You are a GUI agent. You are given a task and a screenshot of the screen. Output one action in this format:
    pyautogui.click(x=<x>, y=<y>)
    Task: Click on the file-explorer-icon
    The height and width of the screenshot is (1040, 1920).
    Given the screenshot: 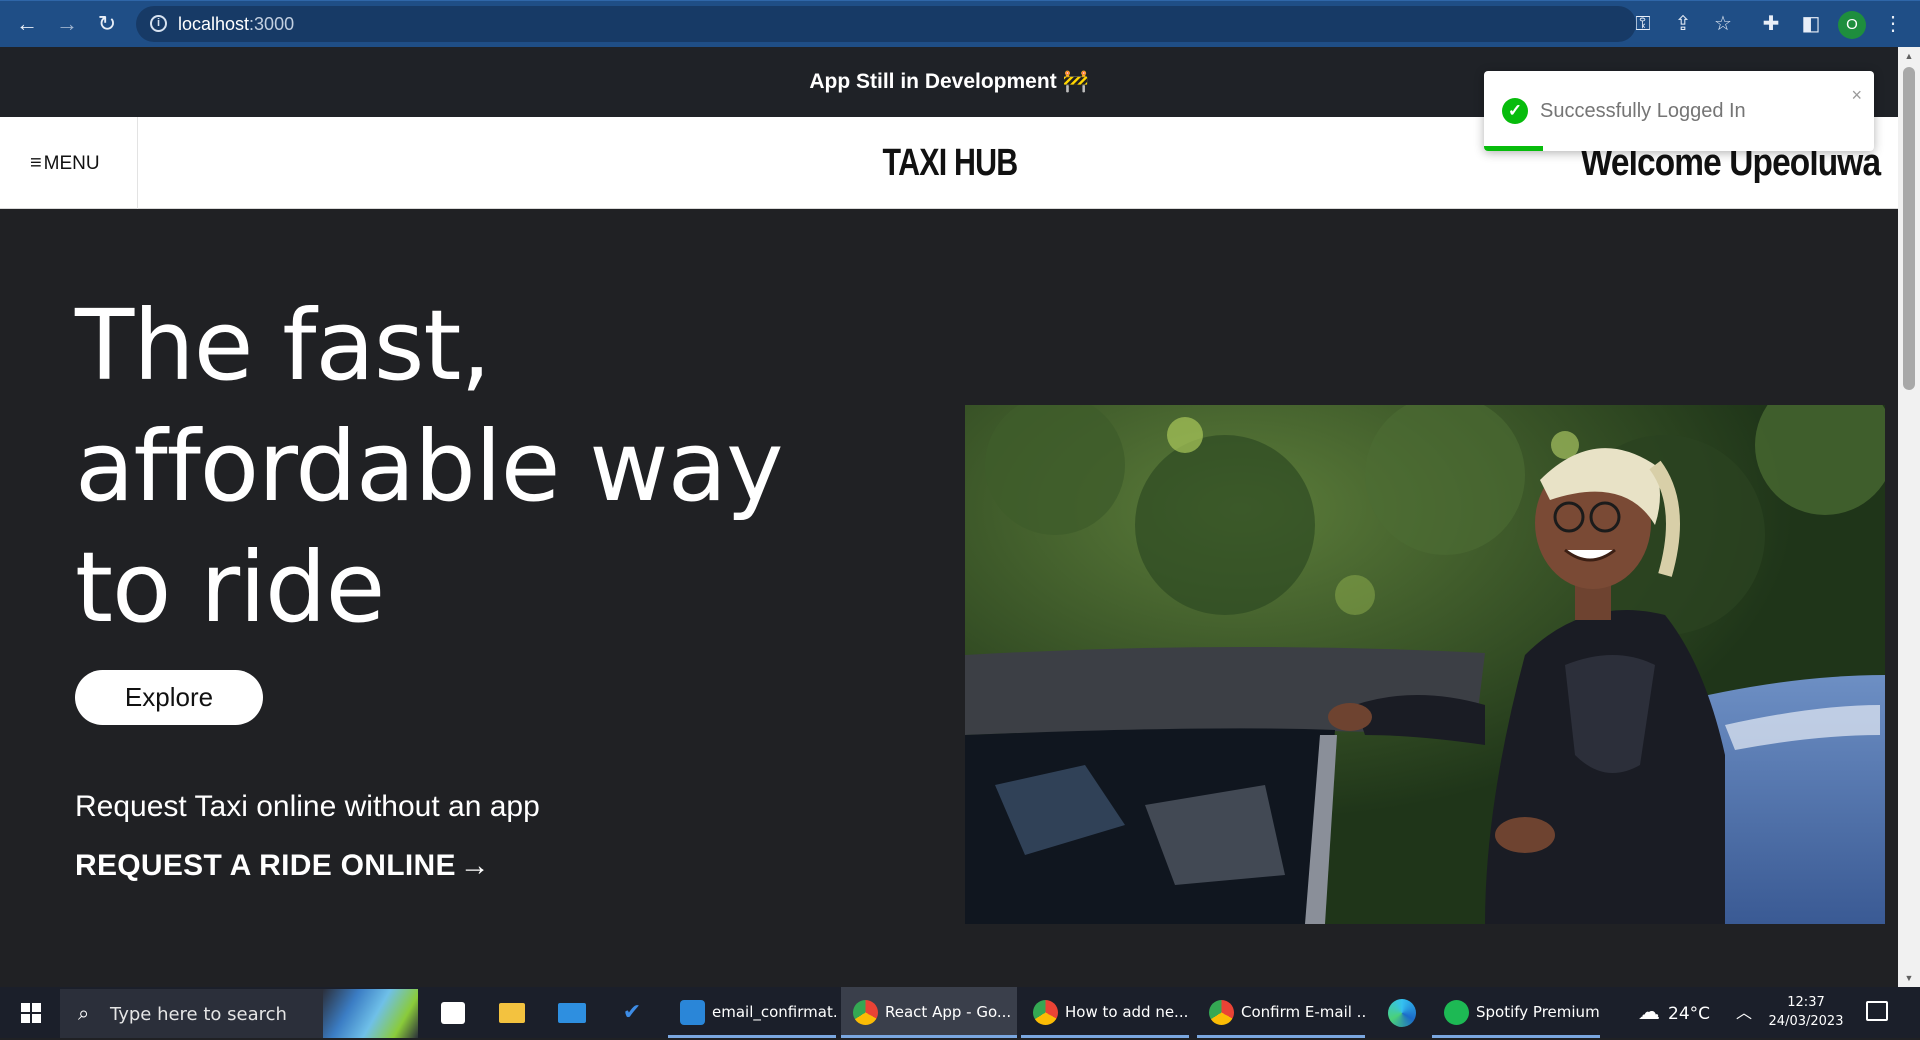 What is the action you would take?
    pyautogui.click(x=512, y=1012)
    